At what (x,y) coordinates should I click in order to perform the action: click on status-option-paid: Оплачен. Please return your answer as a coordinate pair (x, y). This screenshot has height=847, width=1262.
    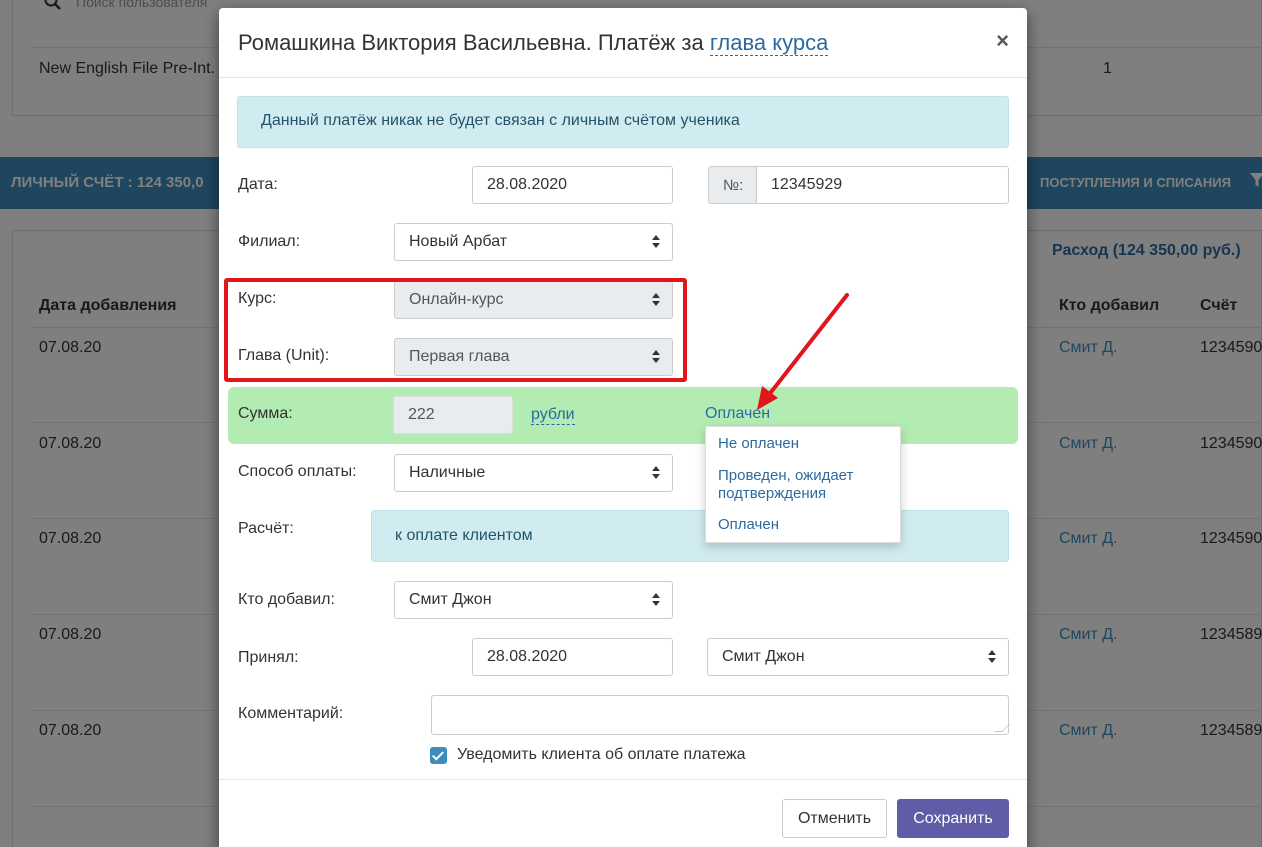
    Looking at the image, I should click on (748, 525).